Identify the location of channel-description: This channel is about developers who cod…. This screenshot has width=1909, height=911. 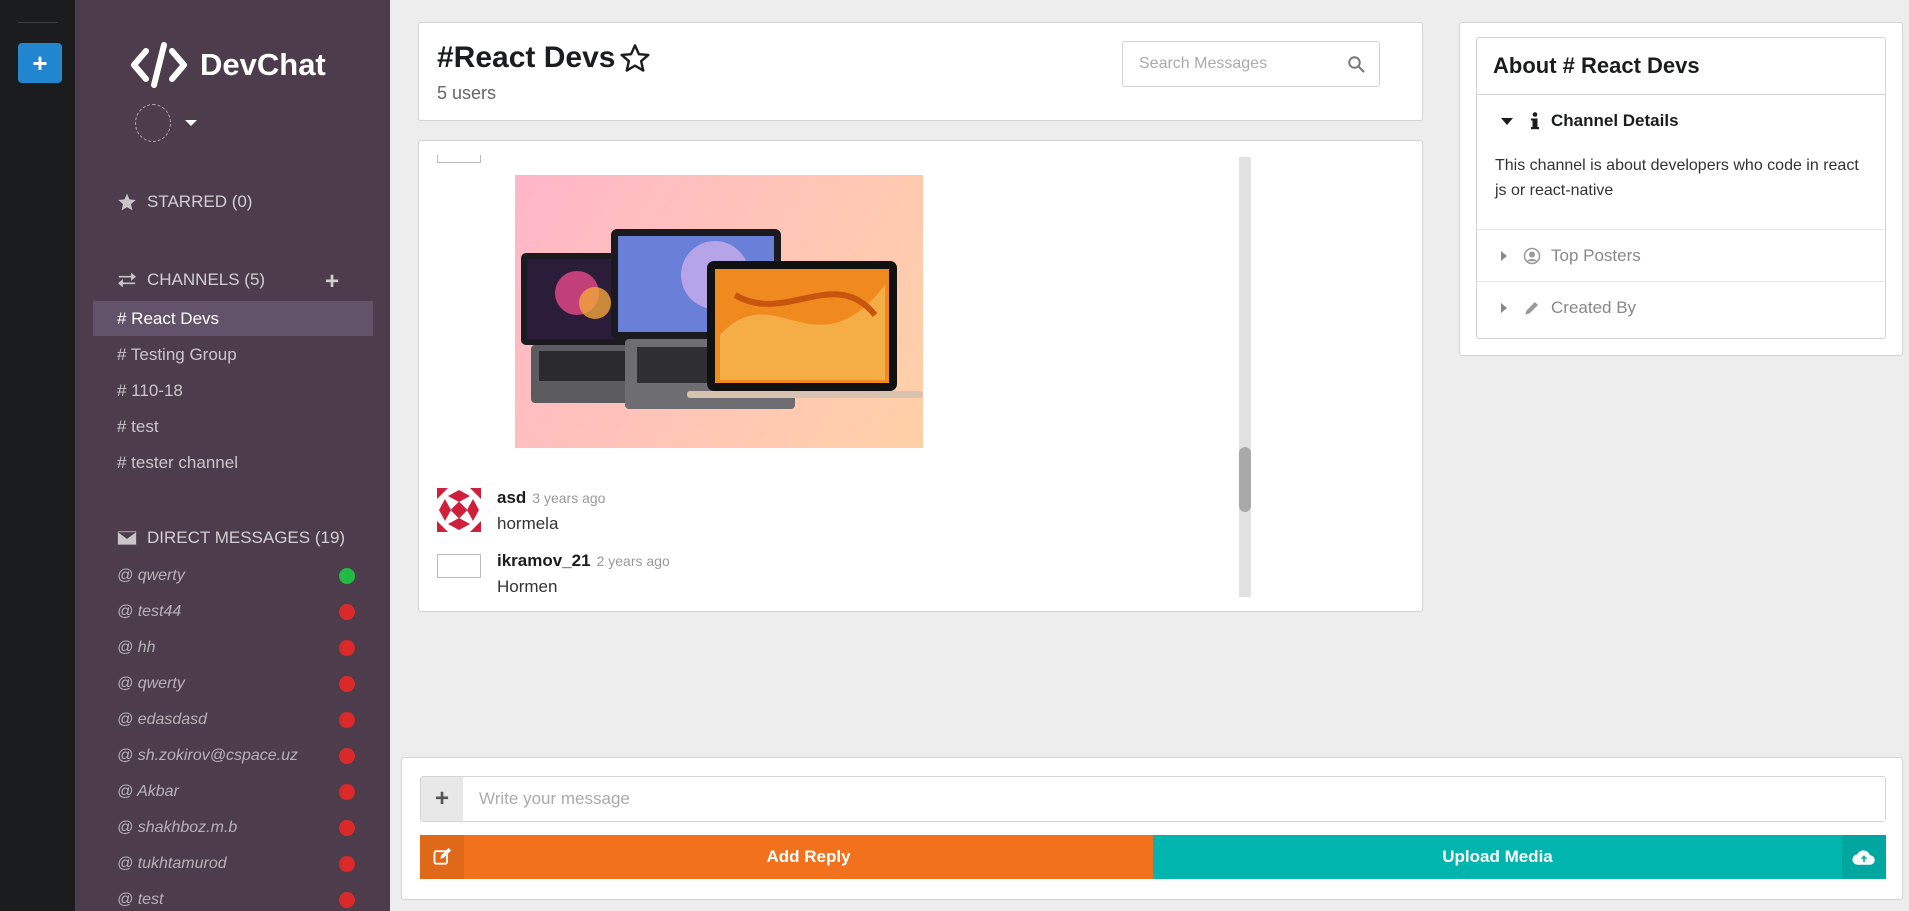
(1677, 178).